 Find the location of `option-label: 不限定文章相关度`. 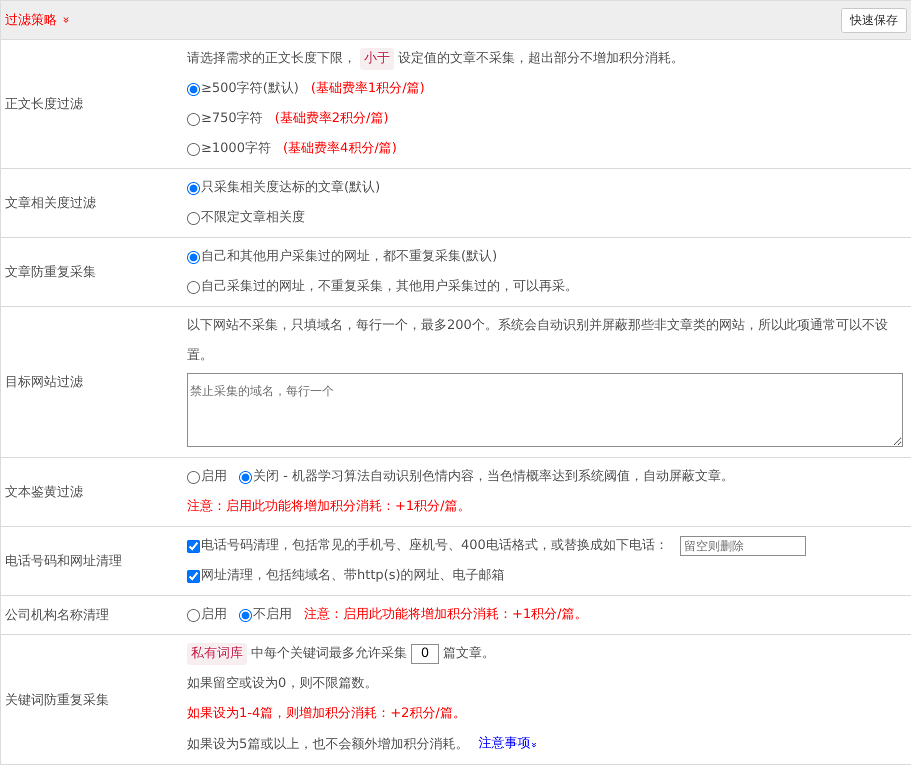

option-label: 不限定文章相关度 is located at coordinates (253, 218).